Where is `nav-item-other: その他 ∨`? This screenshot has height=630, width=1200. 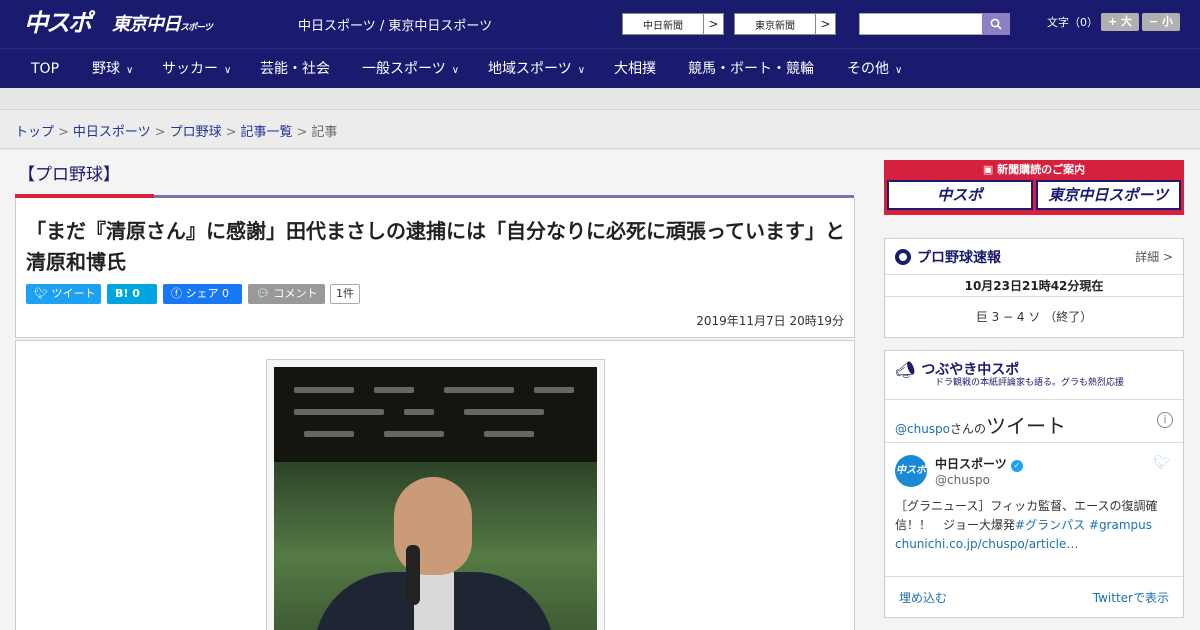
nav-item-other: その他 ∨ is located at coordinates (874, 69).